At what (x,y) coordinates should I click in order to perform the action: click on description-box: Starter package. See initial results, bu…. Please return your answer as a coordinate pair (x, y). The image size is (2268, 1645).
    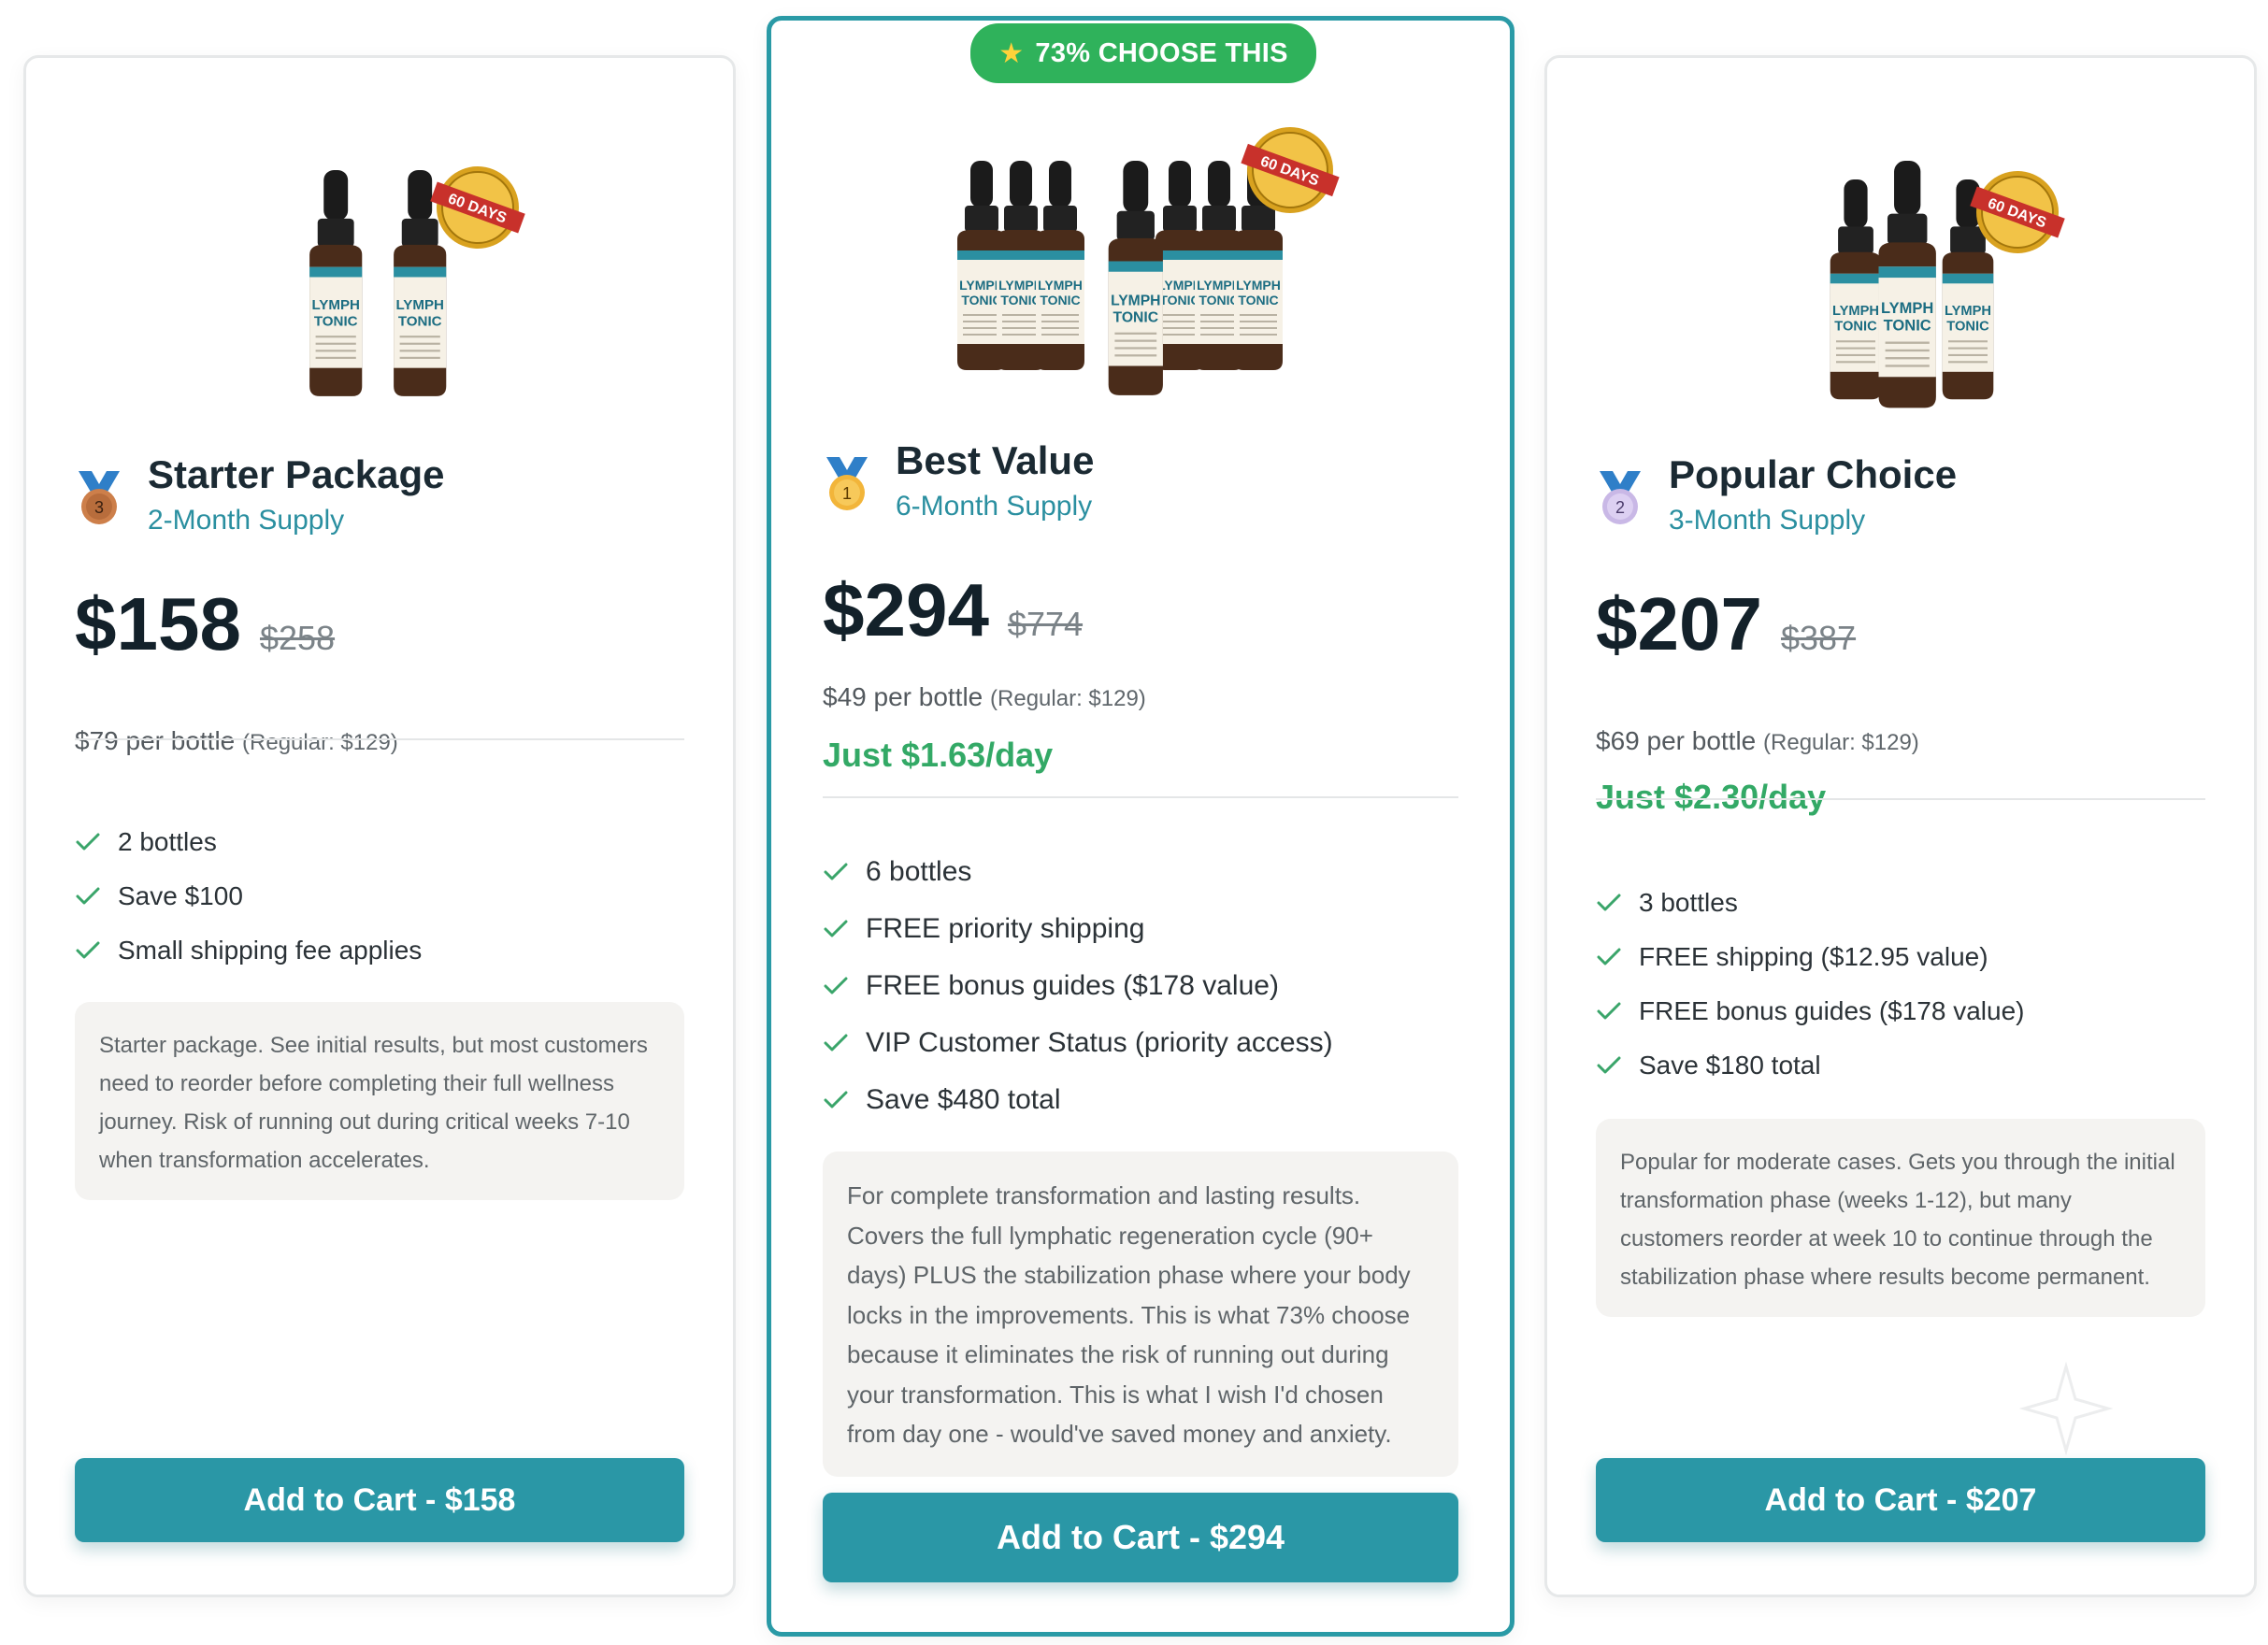
    Looking at the image, I should click on (379, 1101).